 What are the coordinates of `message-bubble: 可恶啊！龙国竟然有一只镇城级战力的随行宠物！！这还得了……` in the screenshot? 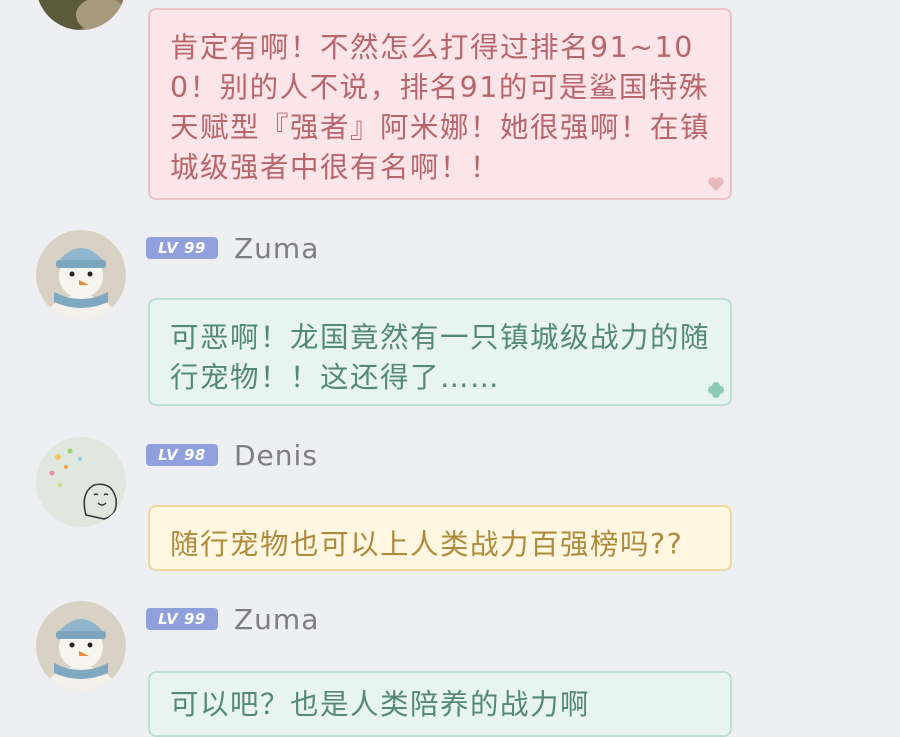 It's located at (440, 352).